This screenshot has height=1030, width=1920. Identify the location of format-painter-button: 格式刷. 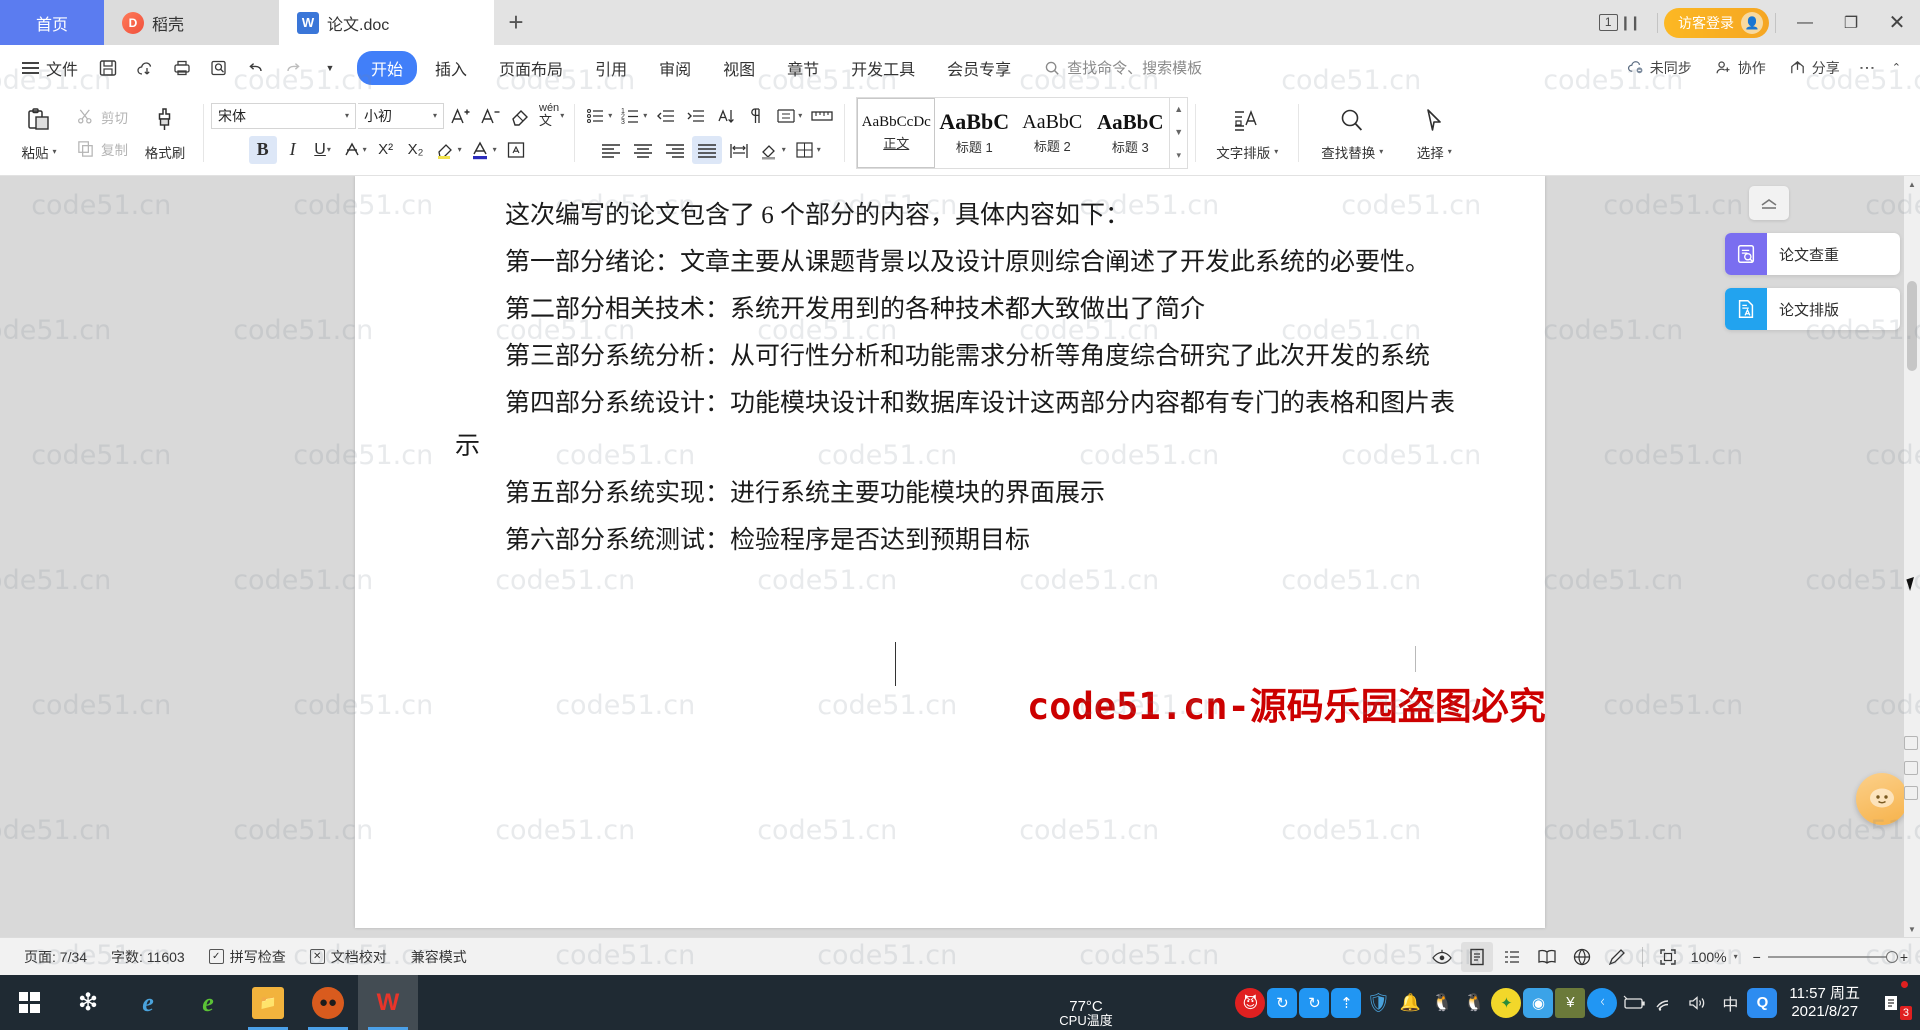
(165, 133).